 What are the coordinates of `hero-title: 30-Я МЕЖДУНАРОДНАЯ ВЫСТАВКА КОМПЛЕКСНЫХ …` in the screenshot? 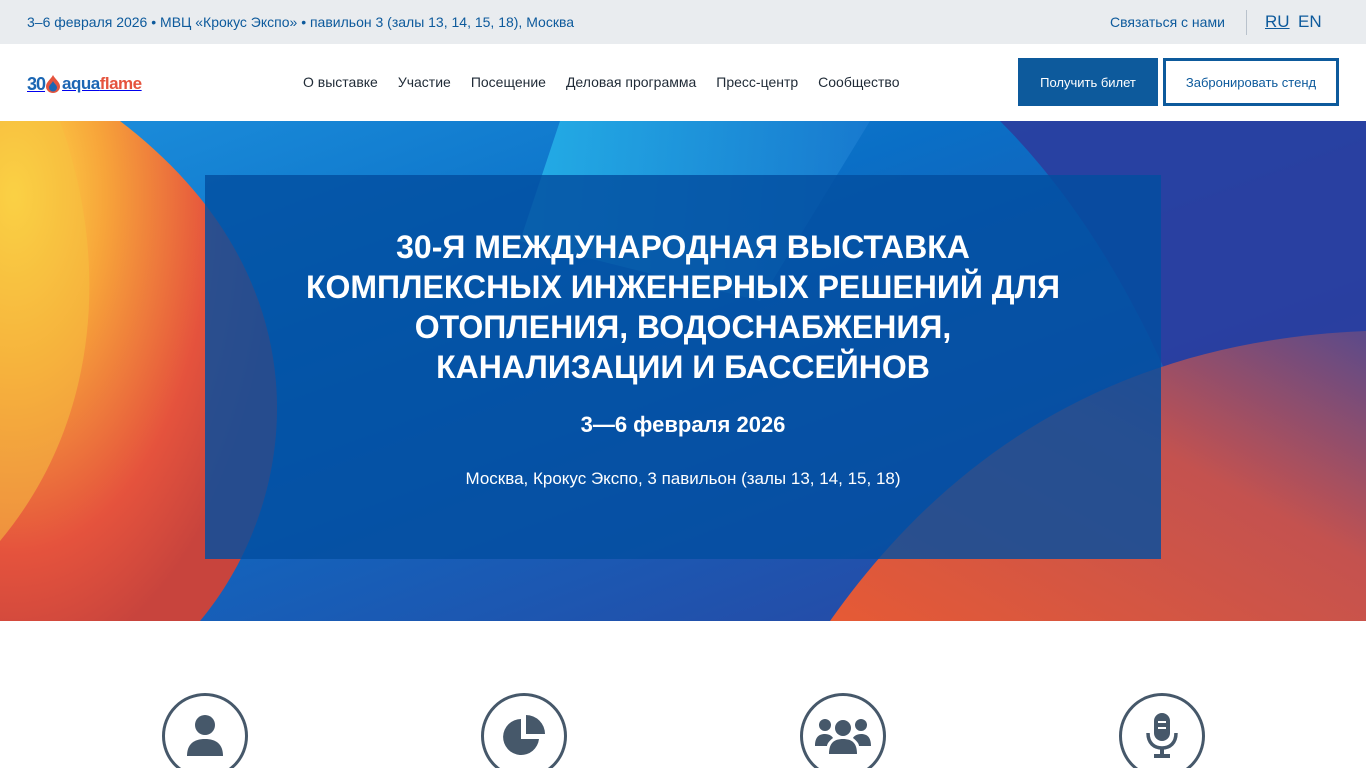 It's located at (683, 307).